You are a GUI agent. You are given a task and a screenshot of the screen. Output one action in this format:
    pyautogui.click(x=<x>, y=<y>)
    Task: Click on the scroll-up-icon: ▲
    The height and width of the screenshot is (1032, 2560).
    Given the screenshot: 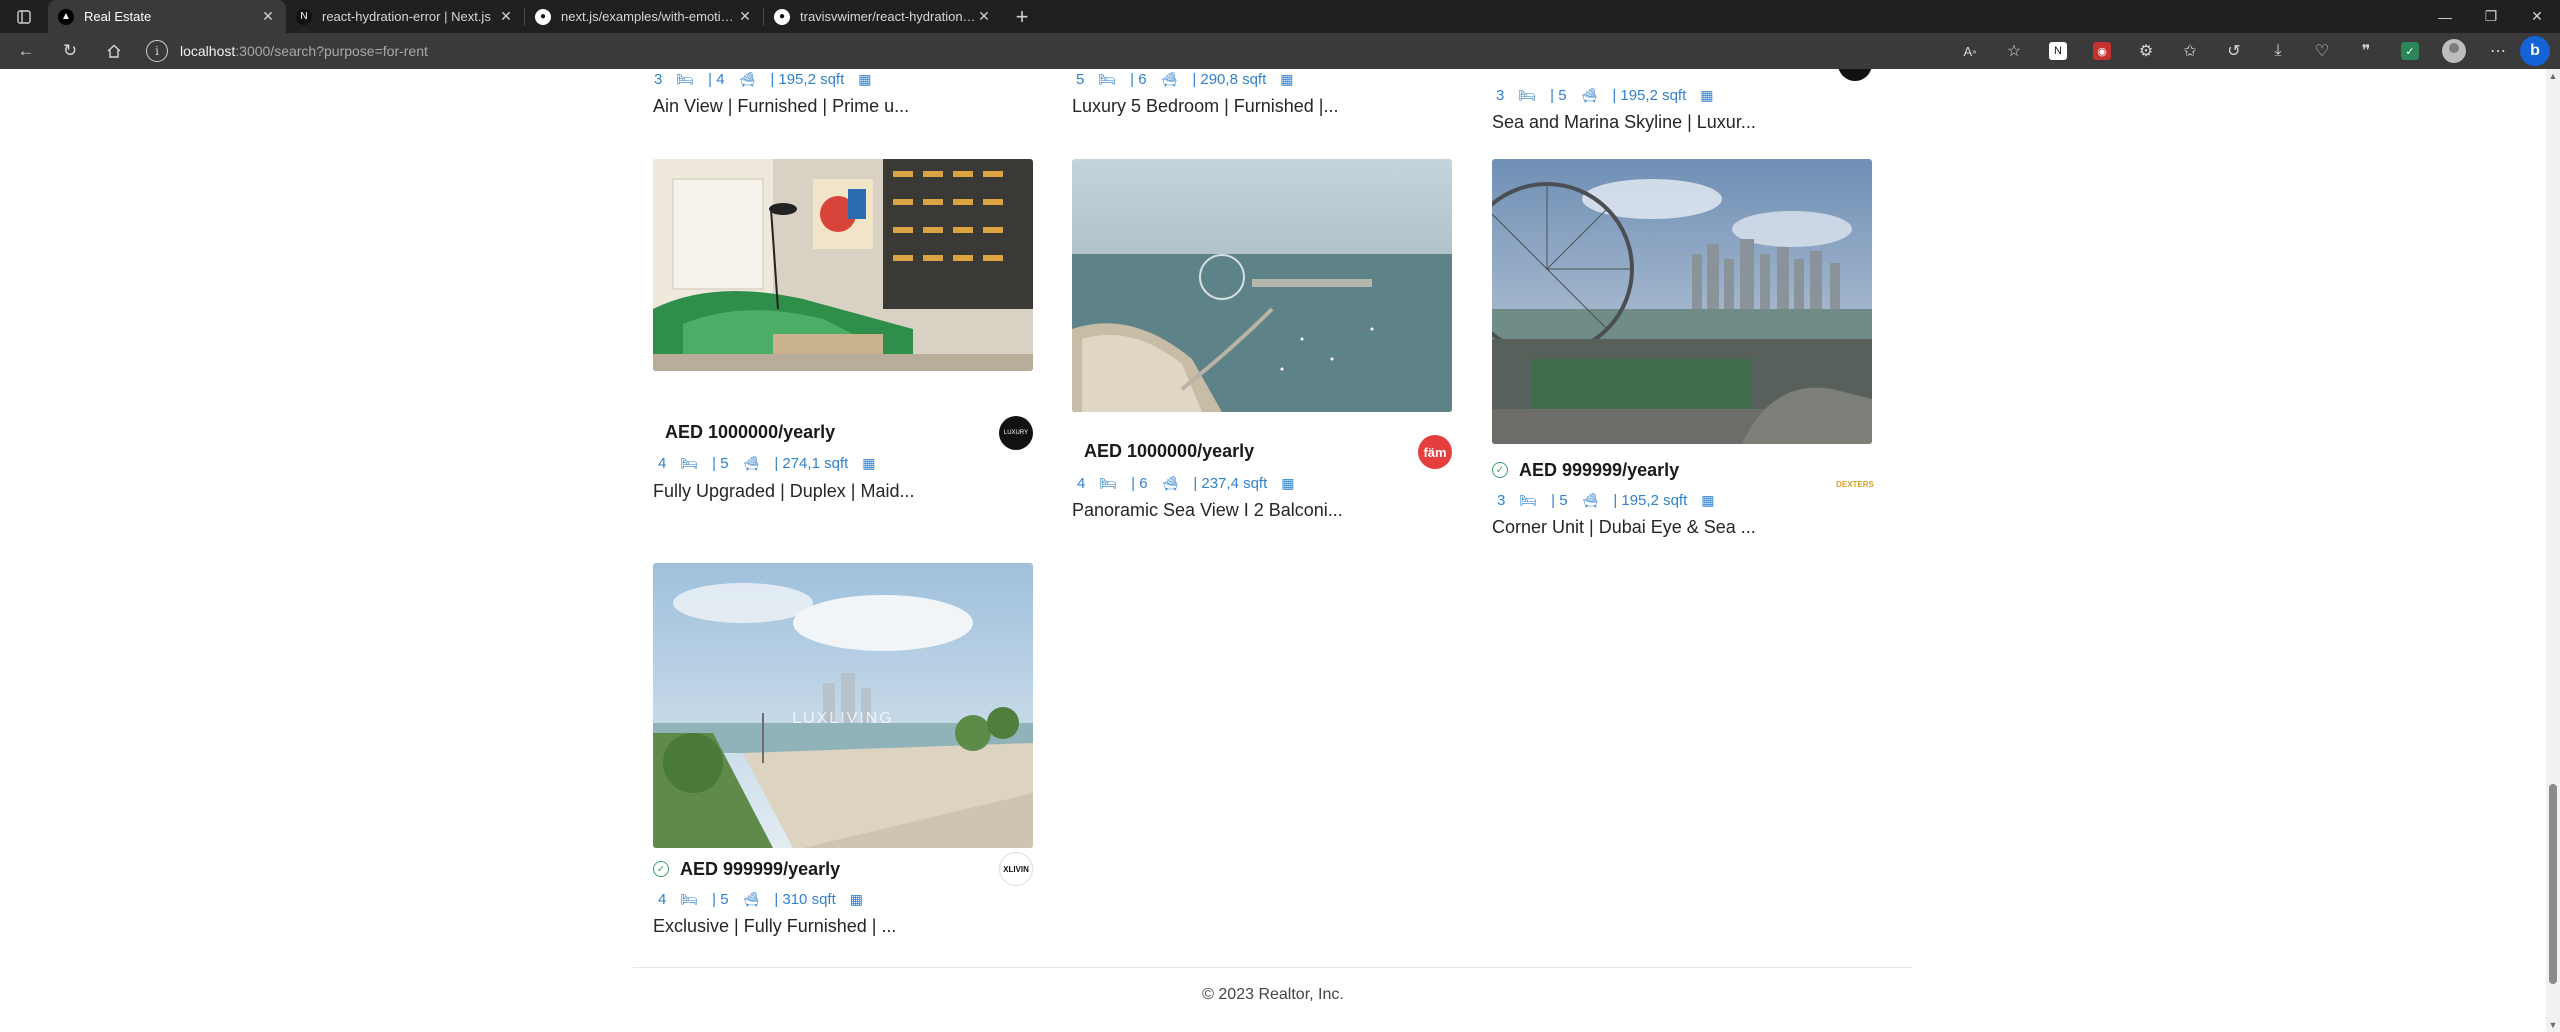 What is the action you would take?
    pyautogui.click(x=2553, y=76)
    